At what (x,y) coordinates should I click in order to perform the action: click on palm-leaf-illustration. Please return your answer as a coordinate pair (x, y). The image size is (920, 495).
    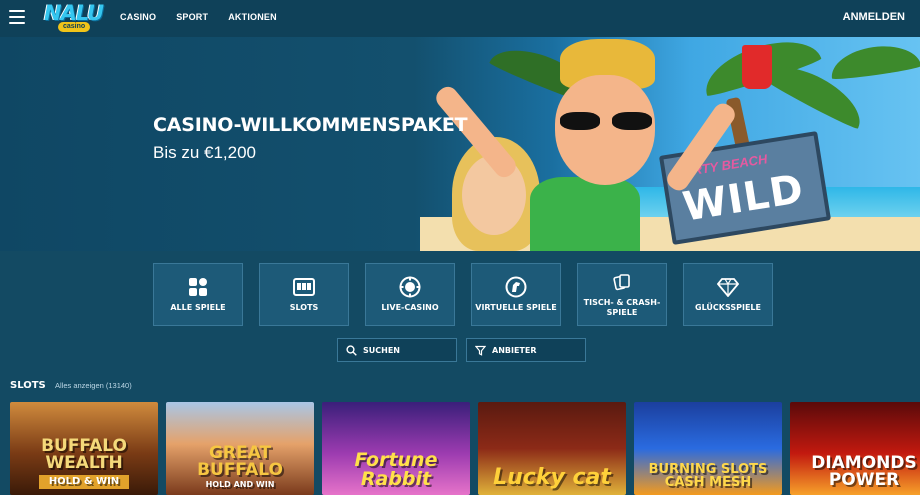
    Looking at the image, I should click on (874, 61).